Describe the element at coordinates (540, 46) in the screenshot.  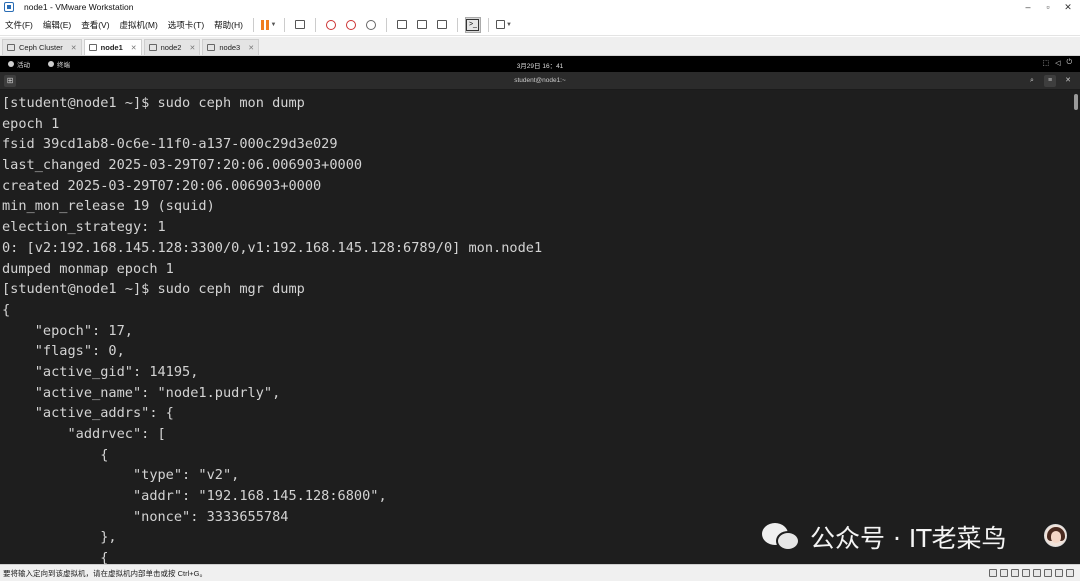
I see `vm-tab-bar: Ceph Cluster ✕ node1 ✕ node2 ✕ node3 ✕` at that location.